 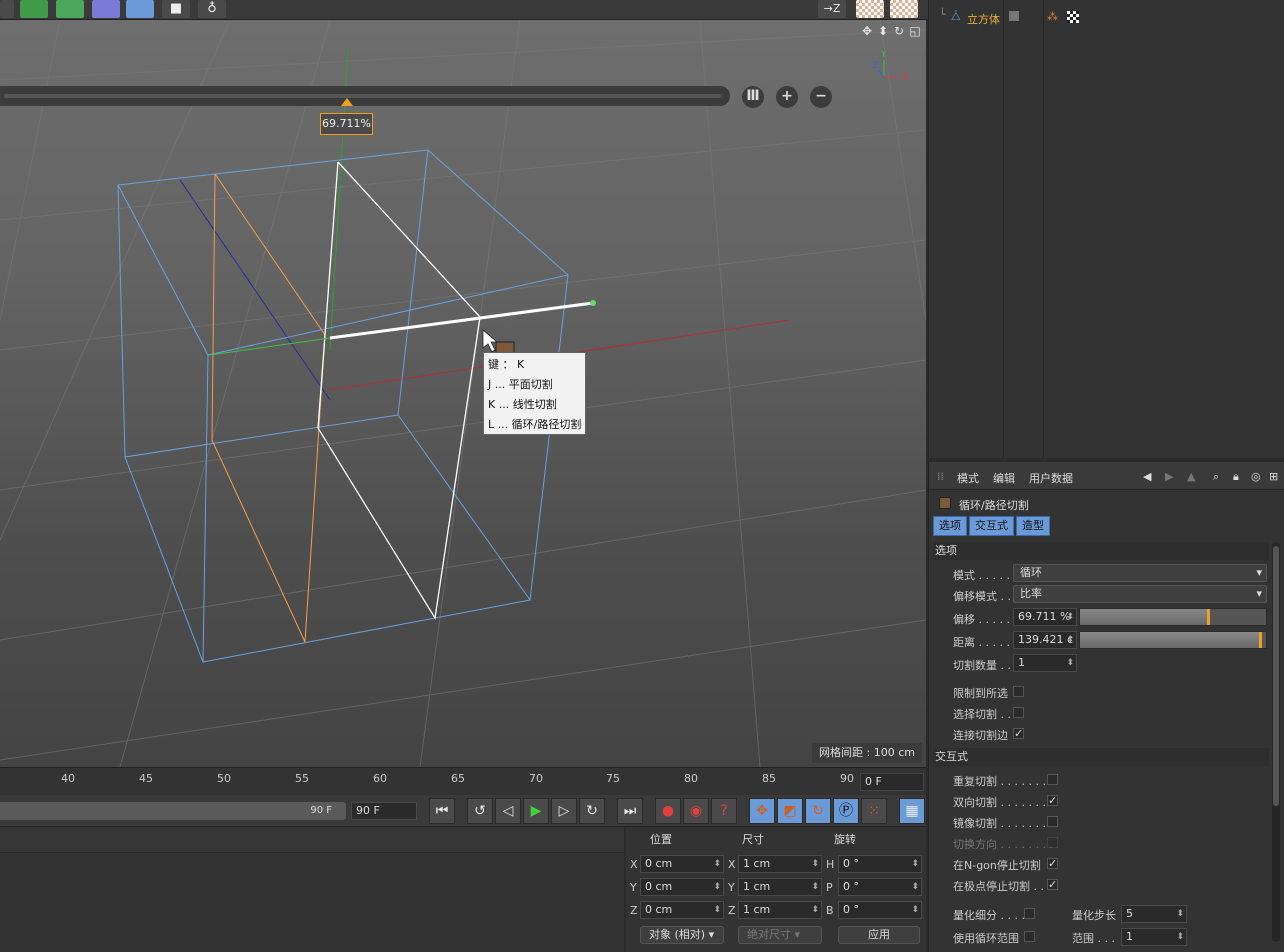 I want to click on connect-edges-checkbox: ✓, so click(x=1018, y=733).